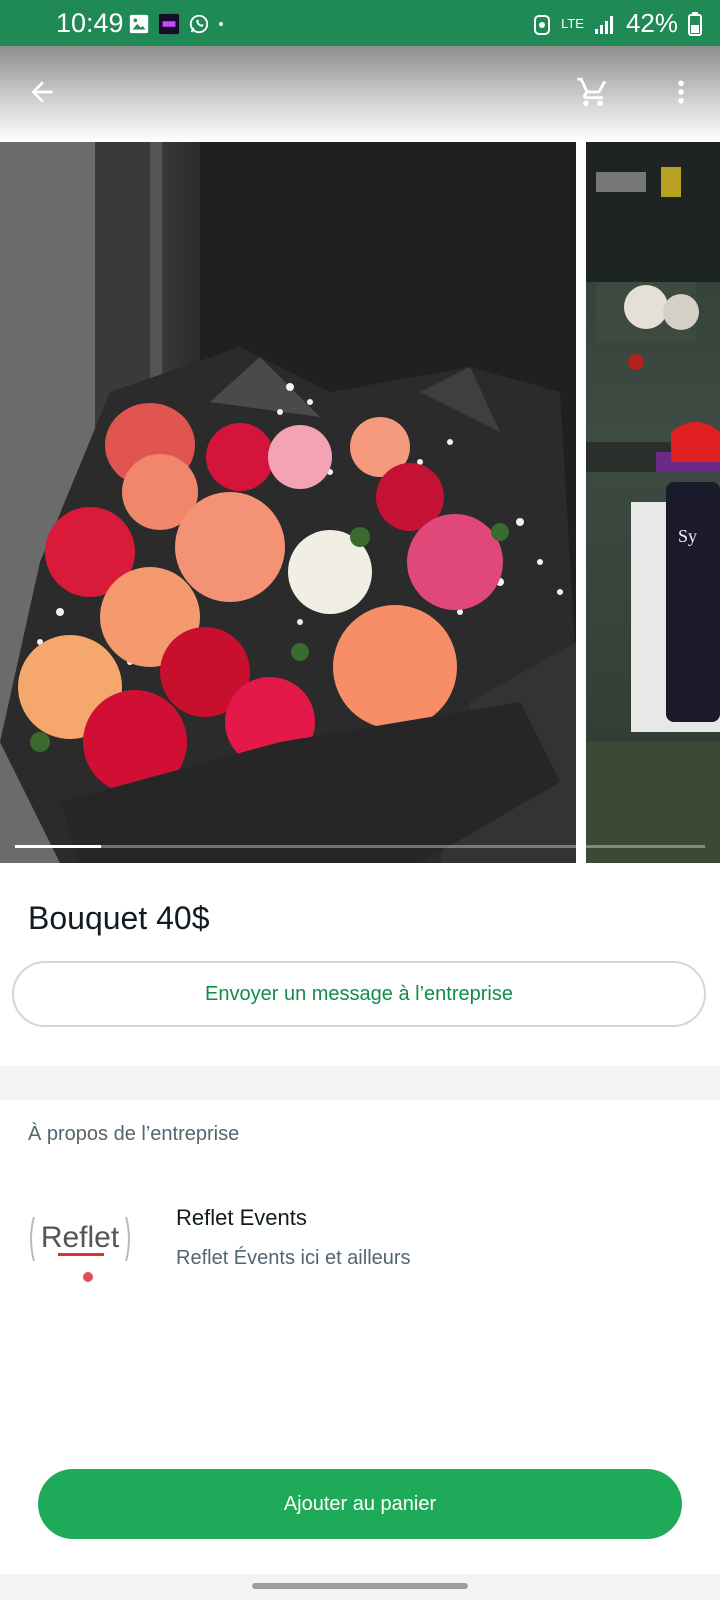  What do you see at coordinates (360, 846) in the screenshot?
I see `gallery-progress-track` at bounding box center [360, 846].